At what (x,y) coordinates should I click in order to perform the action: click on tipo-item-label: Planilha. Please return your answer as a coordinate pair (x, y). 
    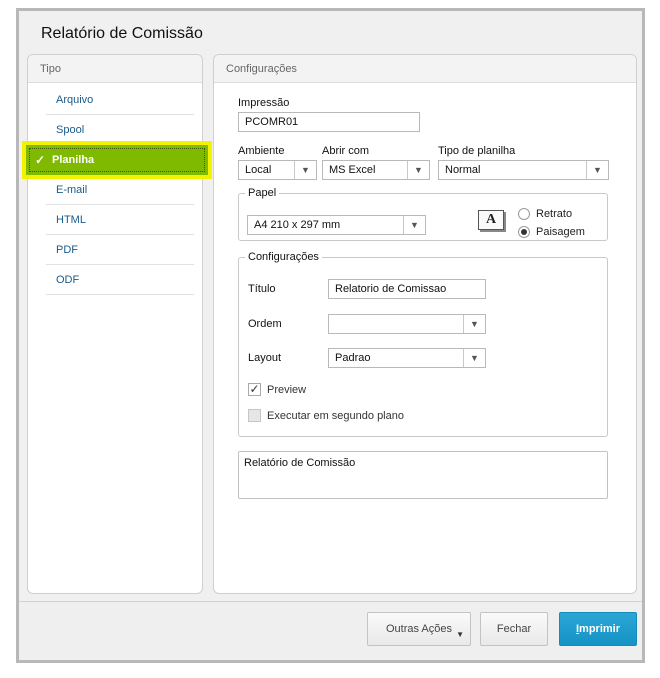
    Looking at the image, I should click on (73, 160).